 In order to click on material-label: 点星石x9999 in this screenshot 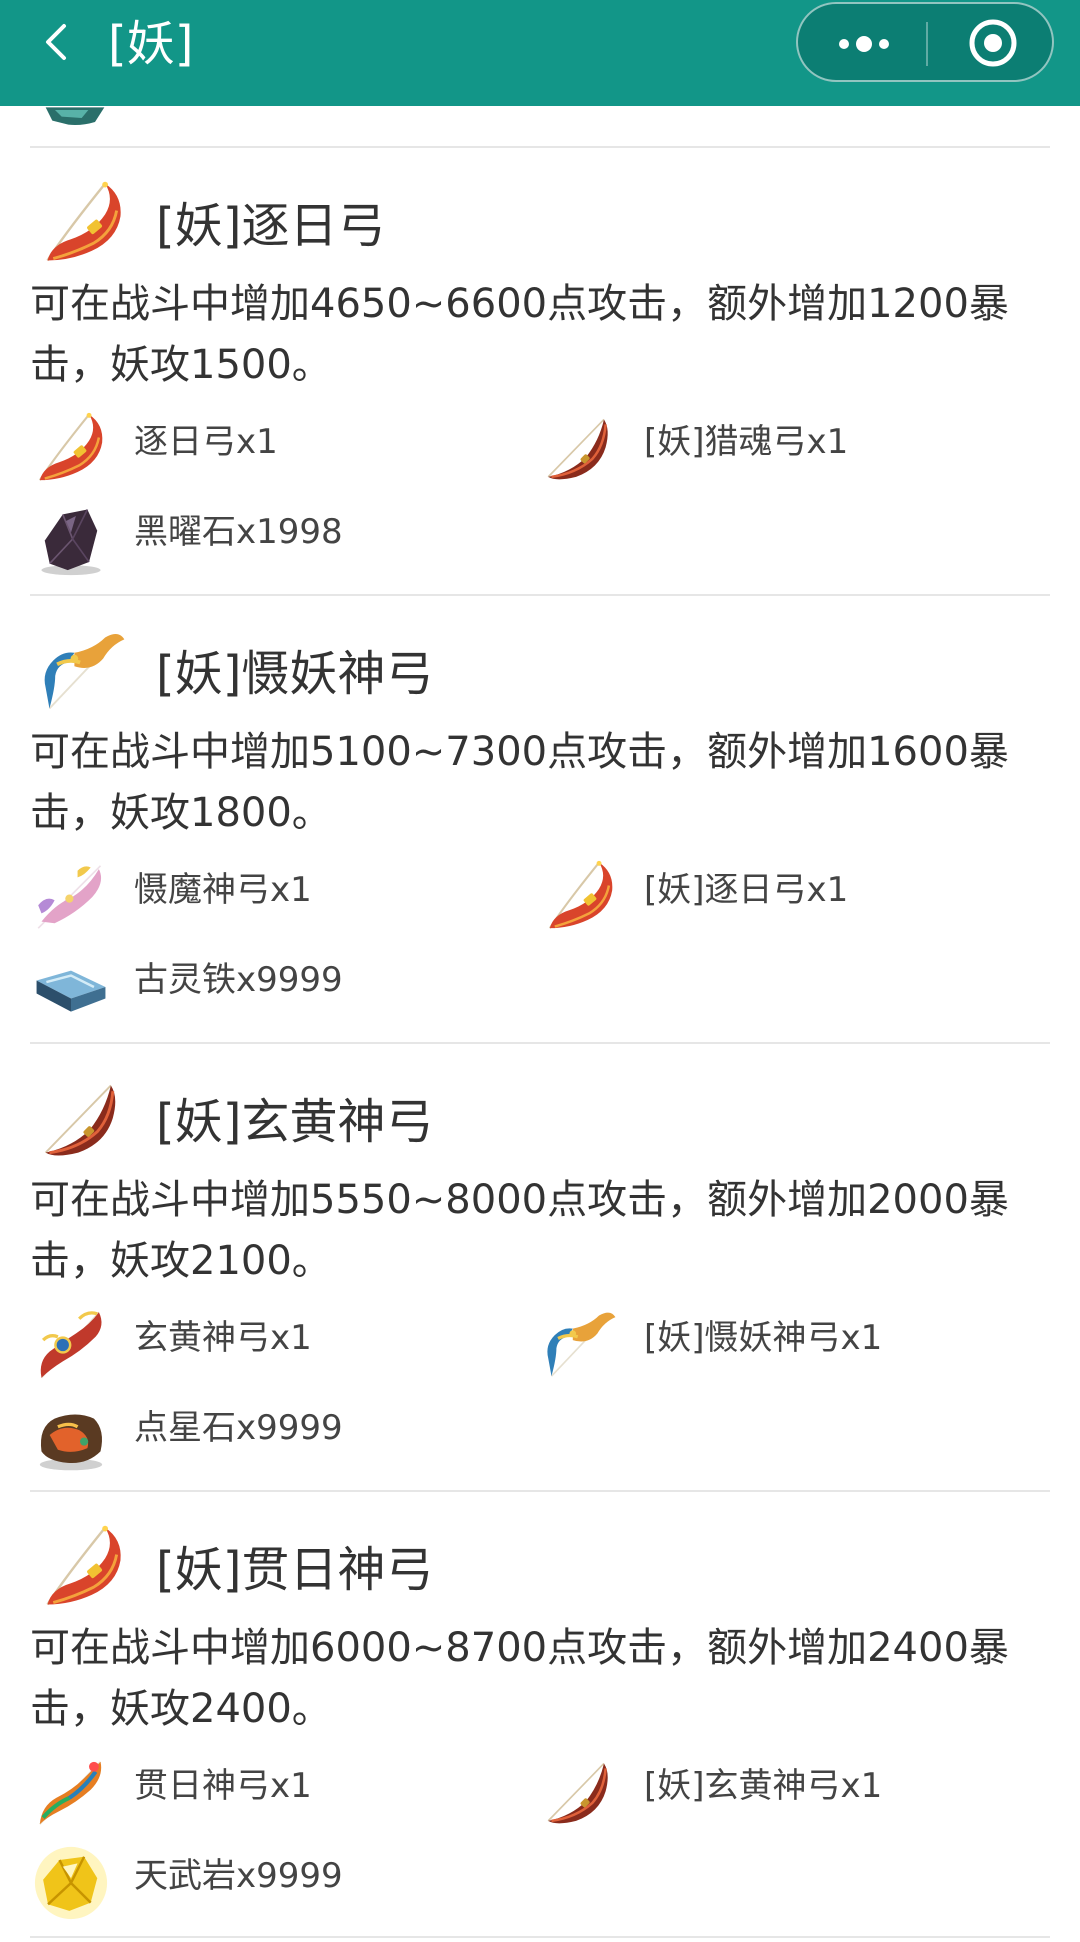, I will do `click(238, 1428)`.